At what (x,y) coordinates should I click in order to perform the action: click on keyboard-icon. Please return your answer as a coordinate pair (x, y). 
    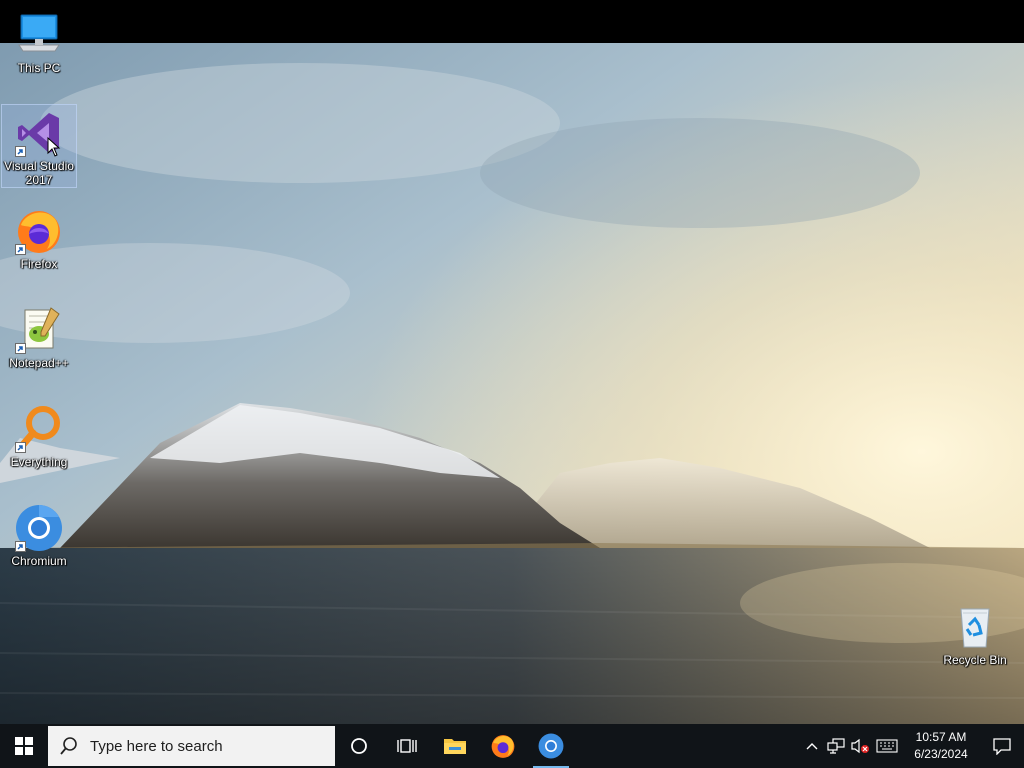
    Looking at the image, I should click on (887, 746).